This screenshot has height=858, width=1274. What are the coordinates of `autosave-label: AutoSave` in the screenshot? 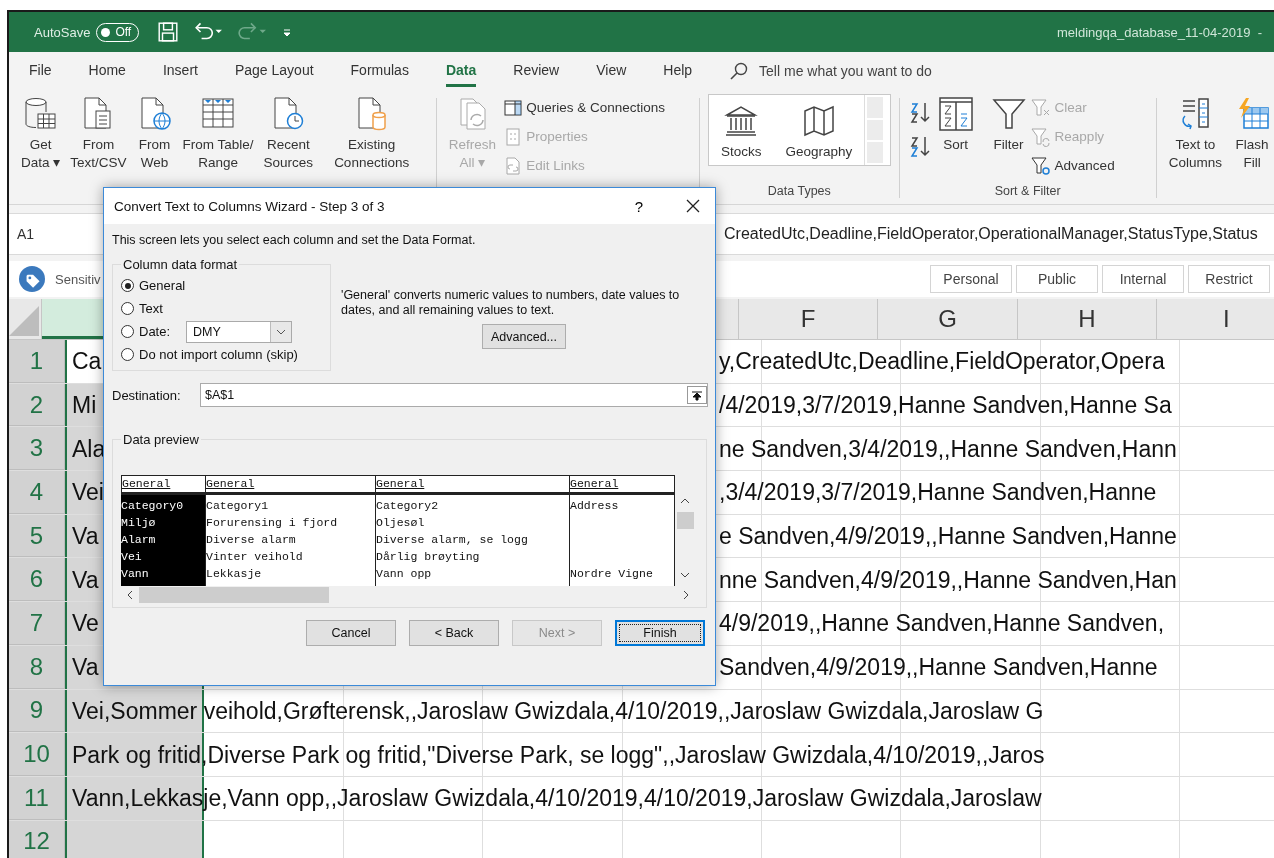 It's located at (62, 32).